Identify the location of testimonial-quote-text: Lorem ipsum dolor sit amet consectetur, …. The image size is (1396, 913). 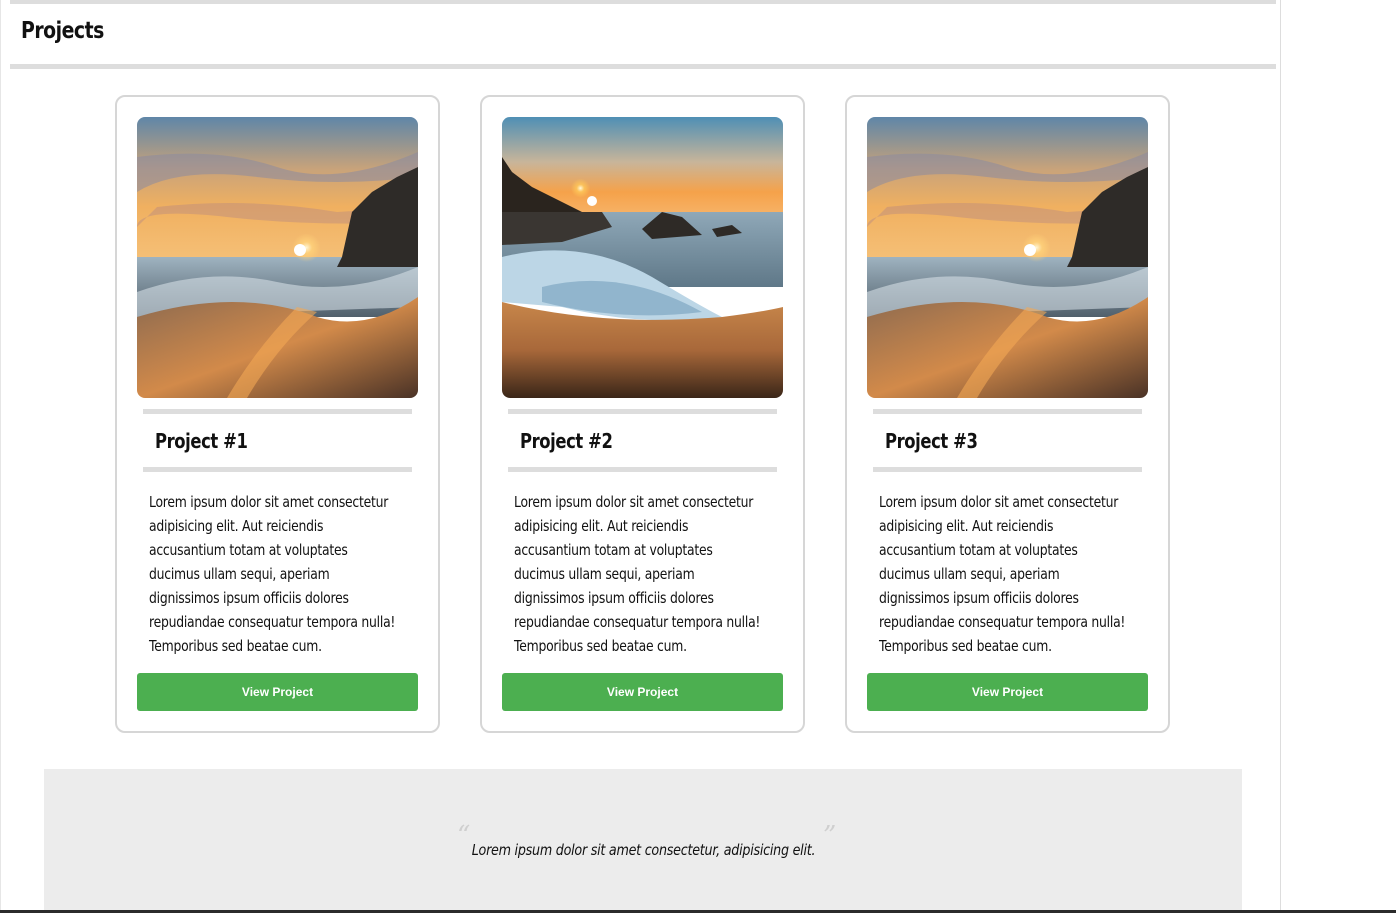
(643, 850).